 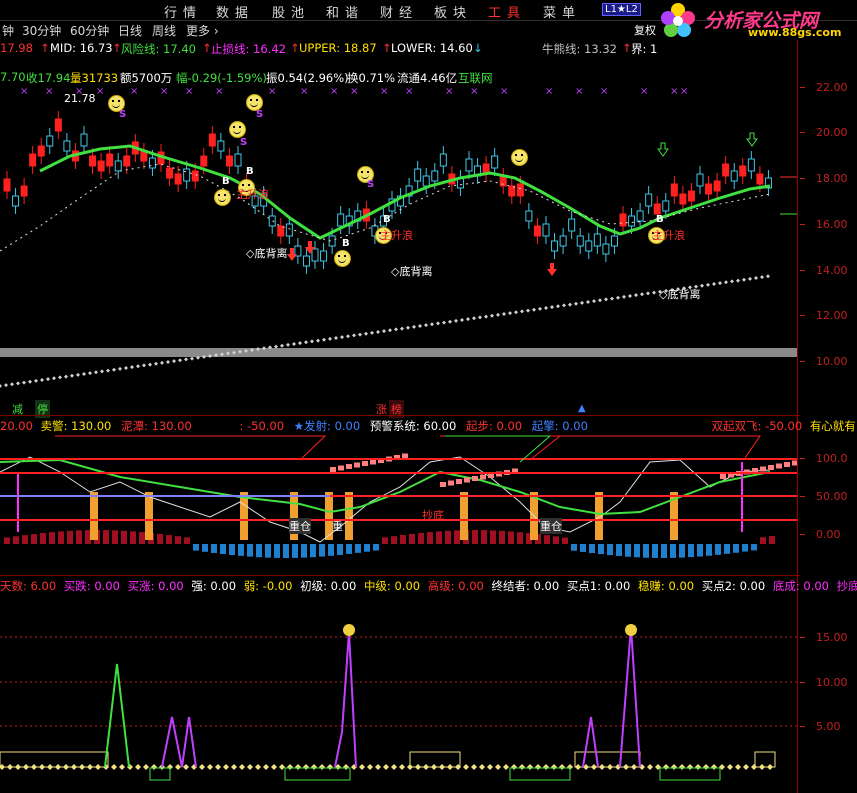 I want to click on panel2-axis-line, so click(x=797, y=495).